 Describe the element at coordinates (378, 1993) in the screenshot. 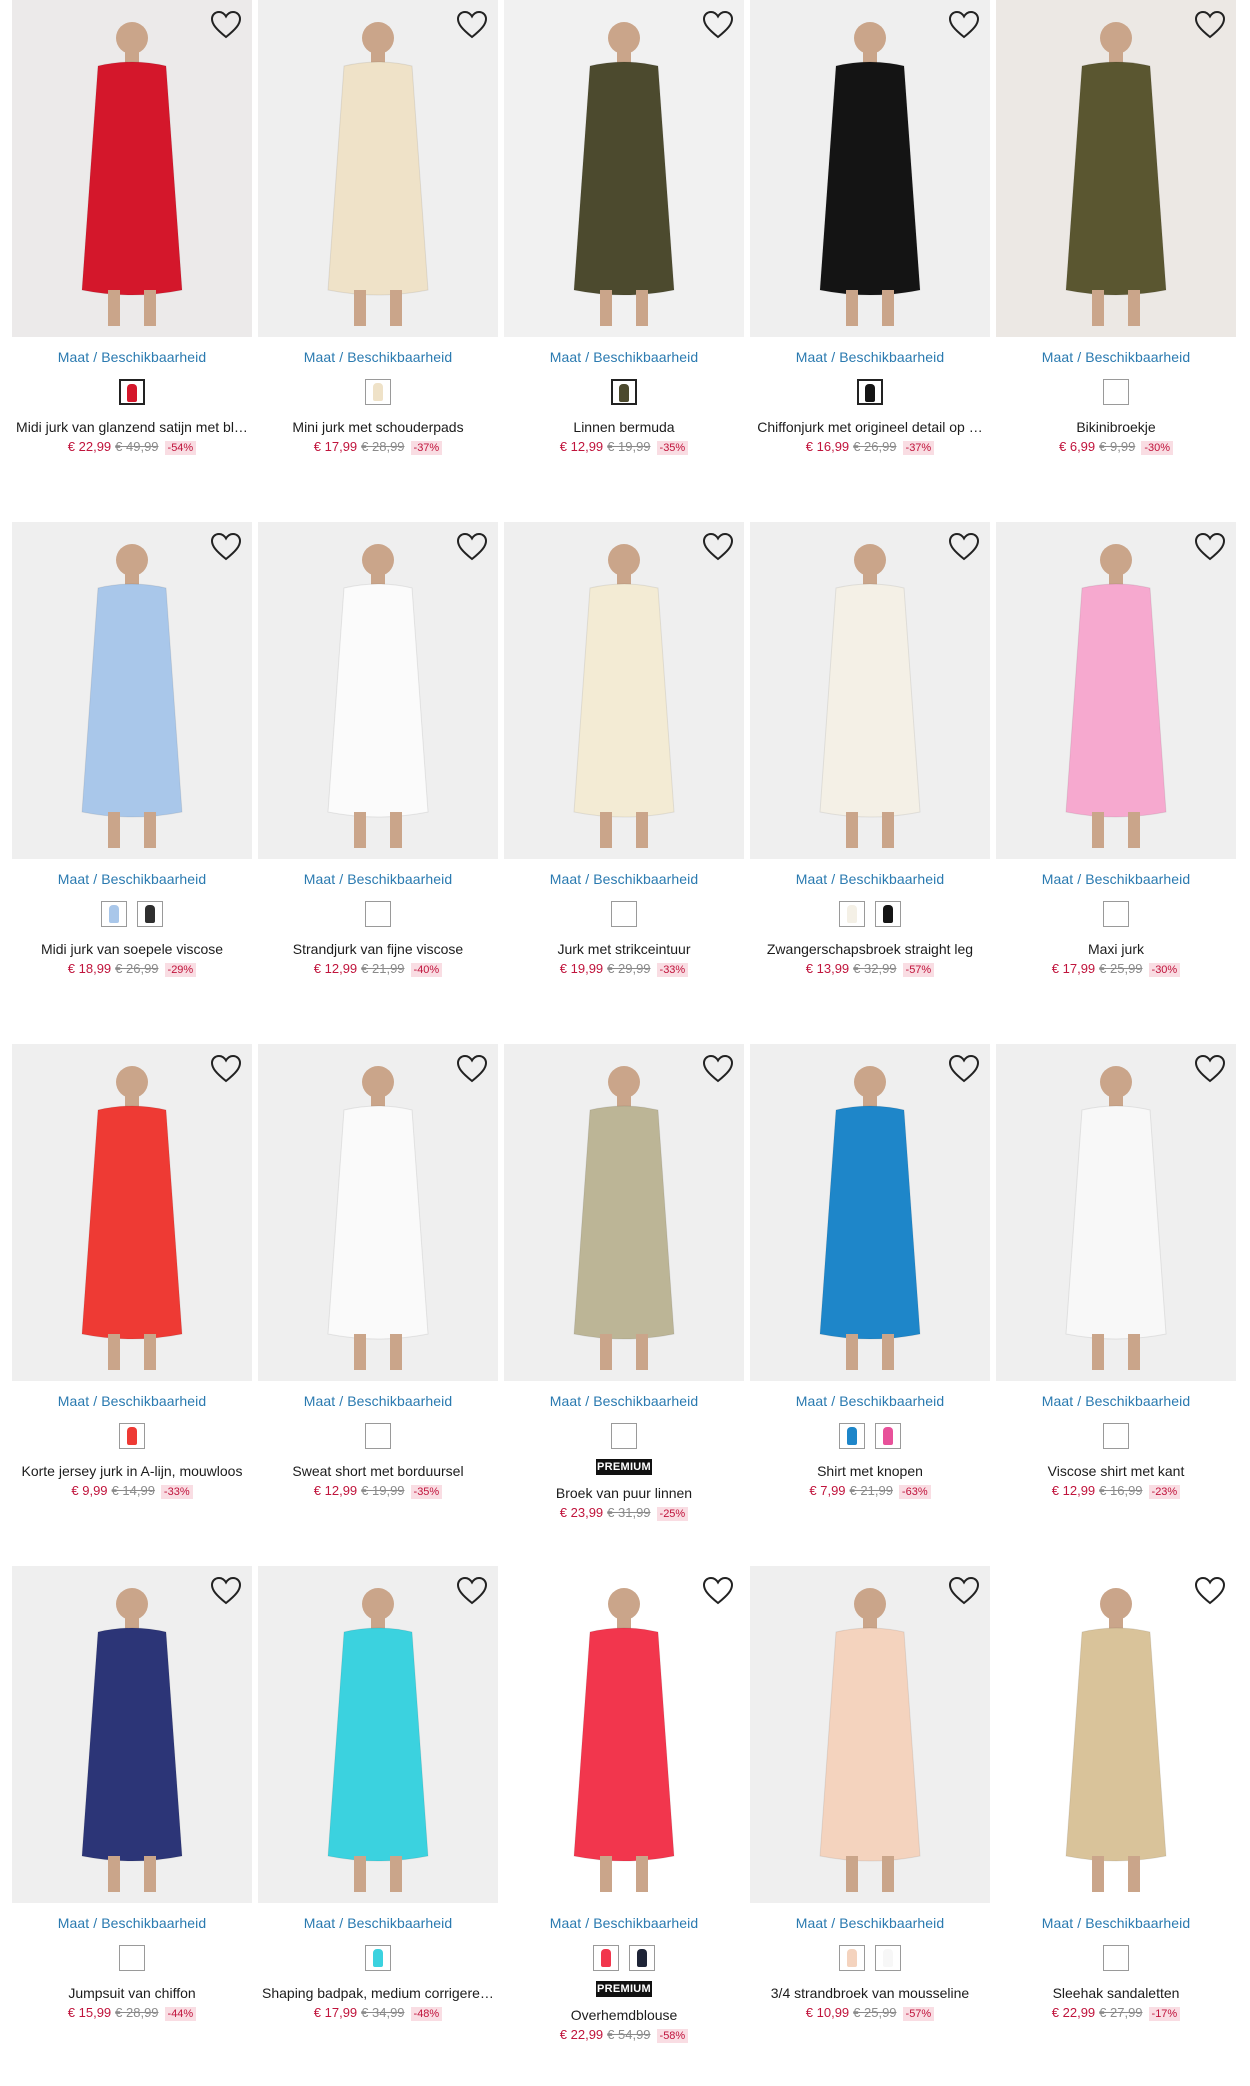

I see `product-name: Shaping badpak, medium corrigerend` at that location.